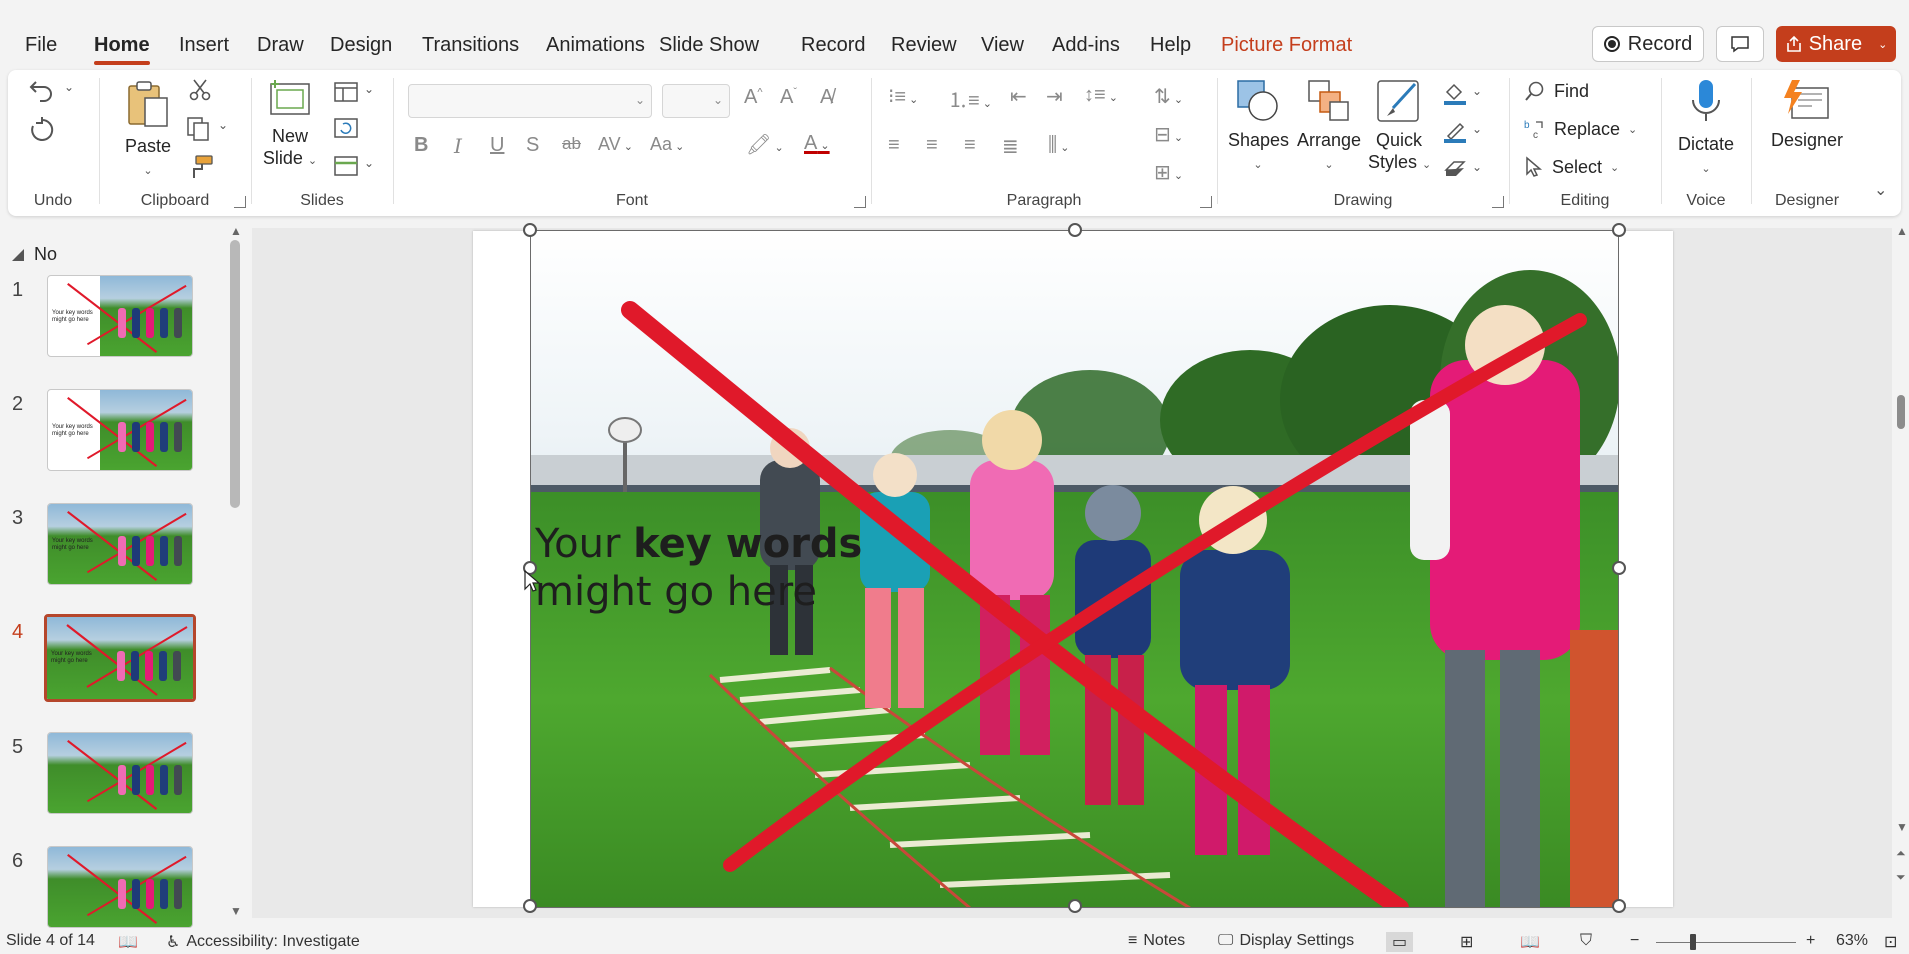 This screenshot has height=954, width=1909. What do you see at coordinates (148, 130) in the screenshot?
I see `paste-button: Paste ⌄` at bounding box center [148, 130].